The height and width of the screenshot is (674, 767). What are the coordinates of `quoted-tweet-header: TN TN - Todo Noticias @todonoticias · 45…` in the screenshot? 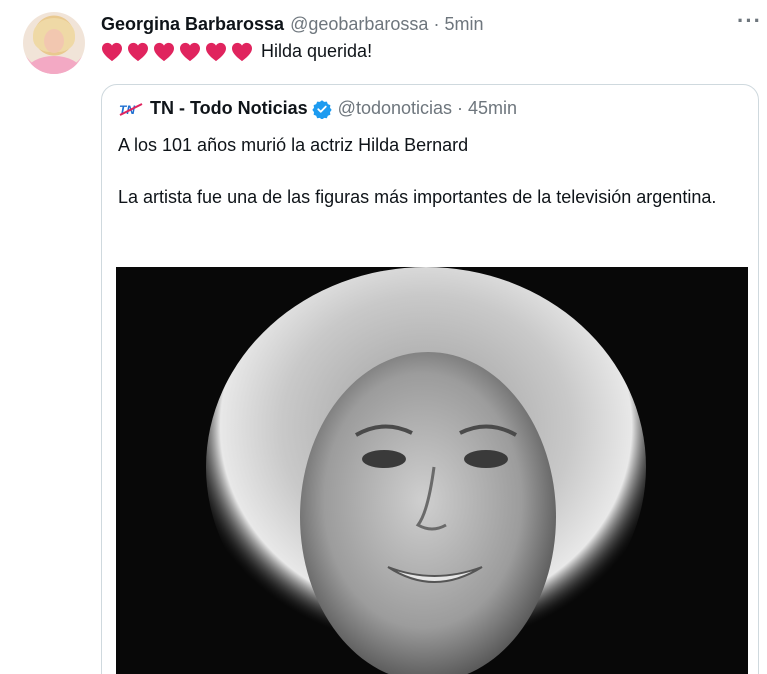 It's located at (317, 108).